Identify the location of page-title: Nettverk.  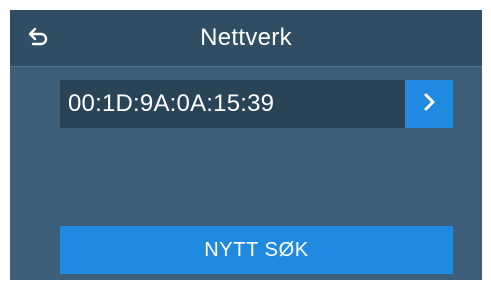
(246, 37).